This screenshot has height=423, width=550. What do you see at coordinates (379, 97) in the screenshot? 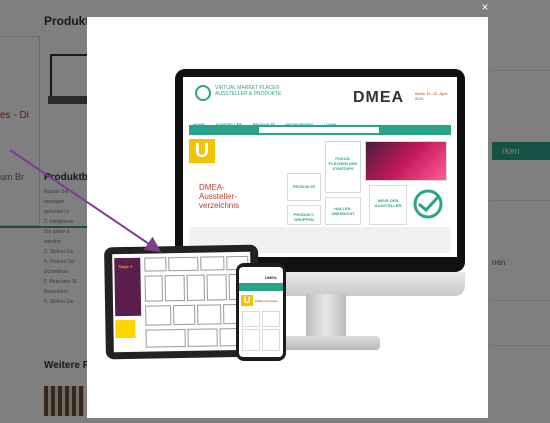
I see `dmea-logo: DMEA` at bounding box center [379, 97].